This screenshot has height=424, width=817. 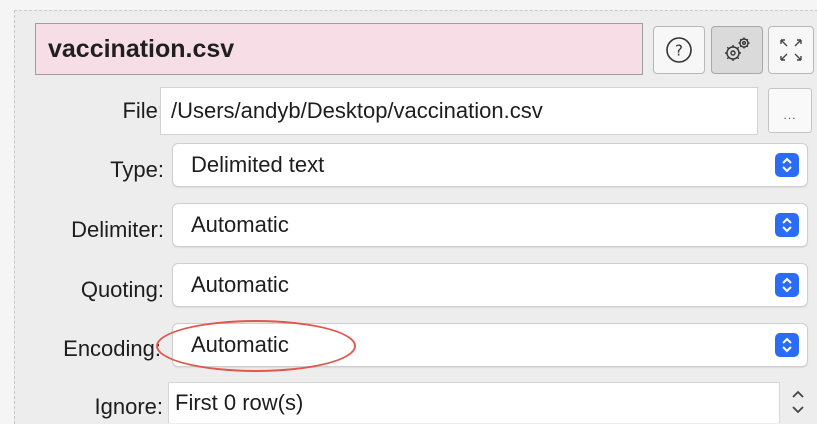 What do you see at coordinates (129, 406) in the screenshot?
I see `ignore-label: Ignore:` at bounding box center [129, 406].